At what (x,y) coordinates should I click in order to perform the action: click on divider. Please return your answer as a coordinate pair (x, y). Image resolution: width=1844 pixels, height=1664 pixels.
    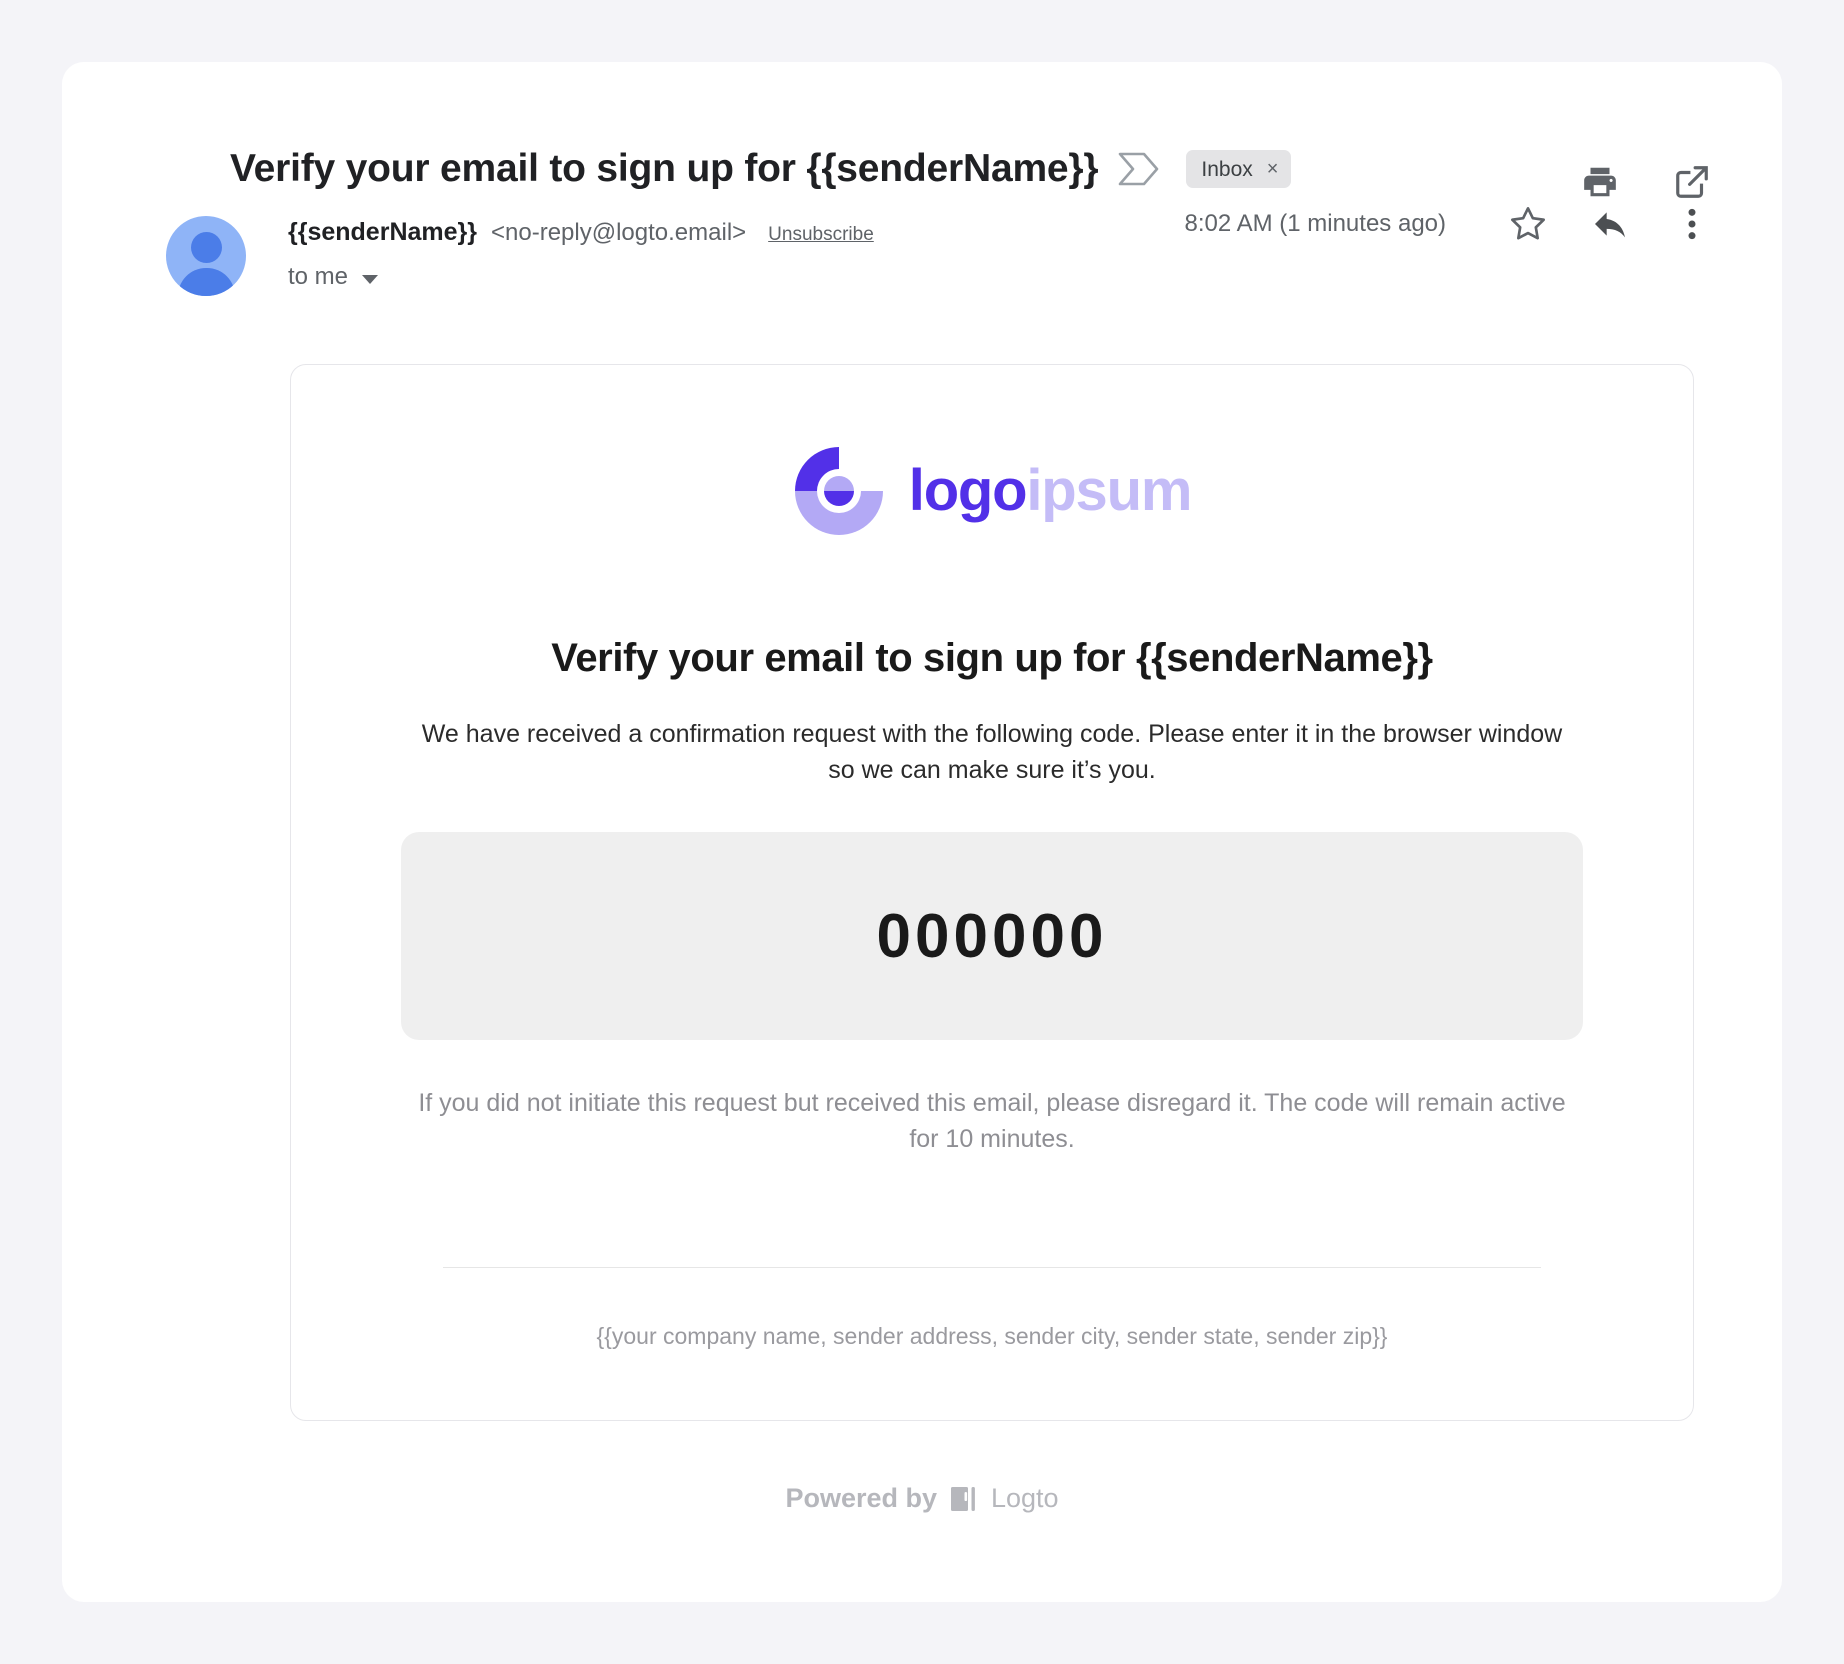
    Looking at the image, I should click on (992, 1267).